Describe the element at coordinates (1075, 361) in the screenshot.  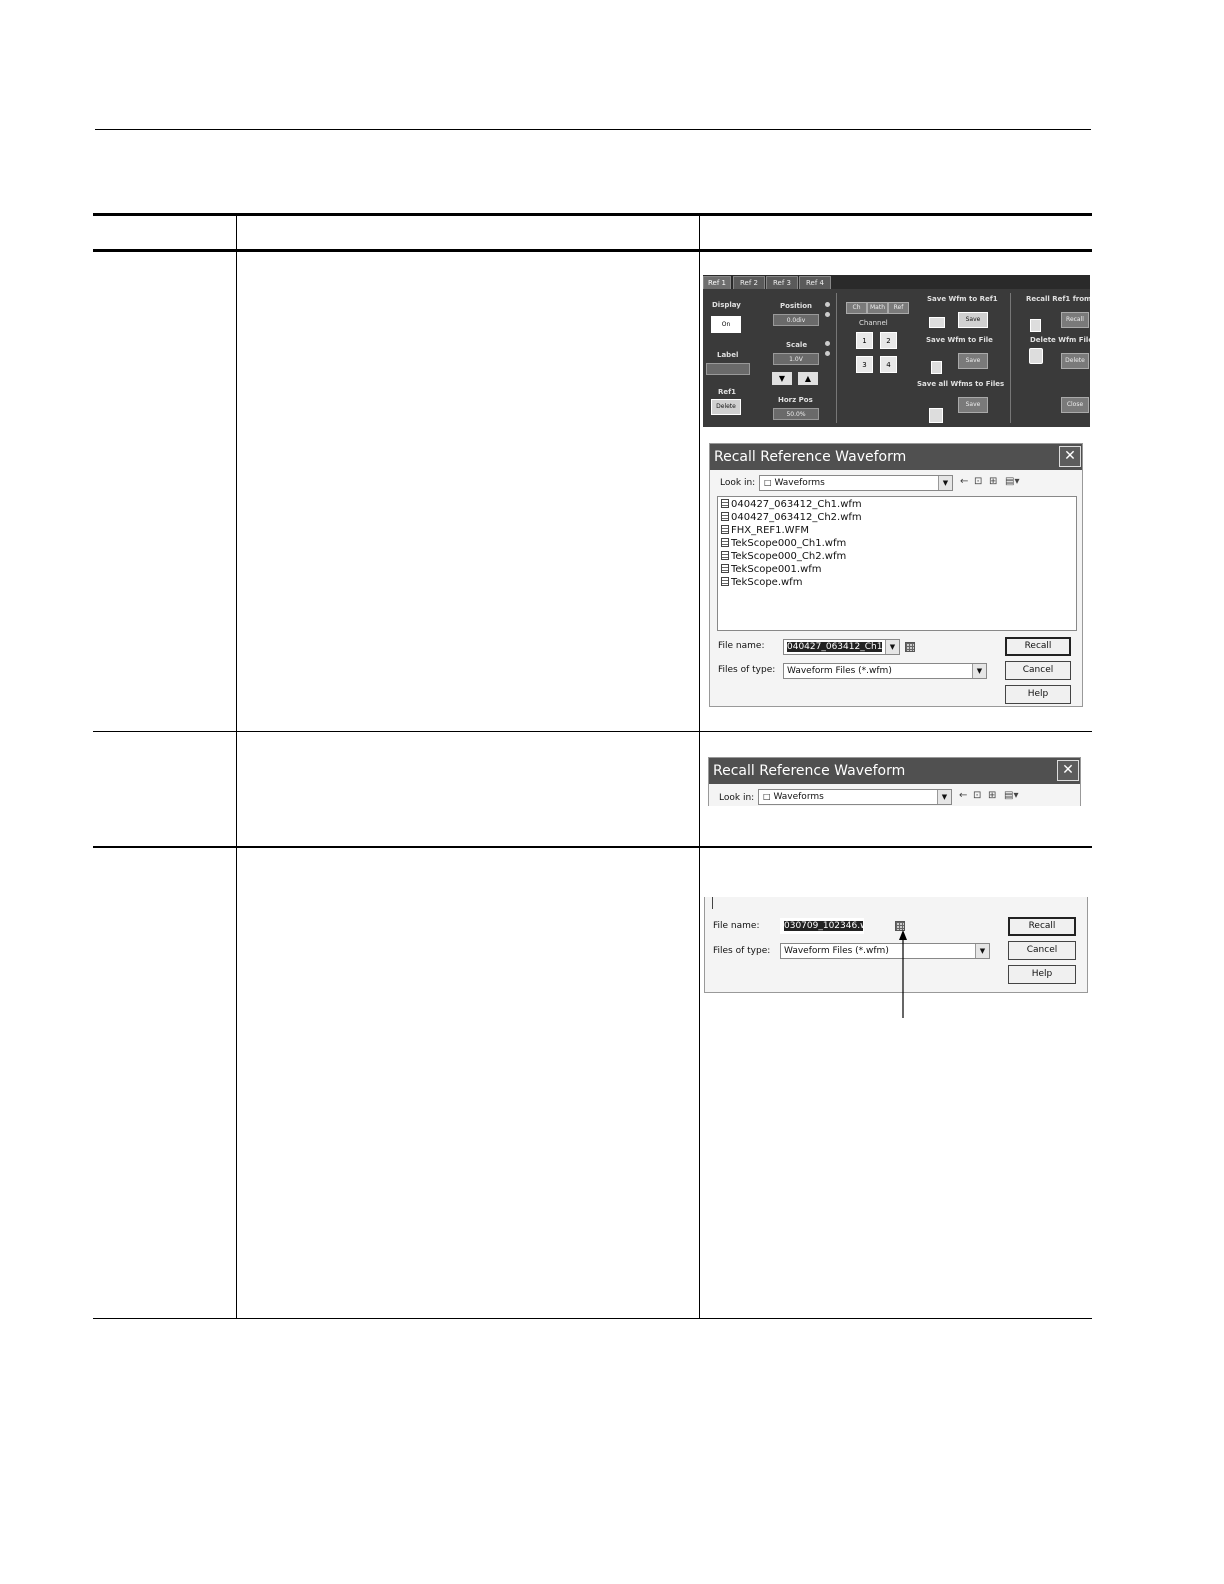
I see `delete-file-button: Delete` at that location.